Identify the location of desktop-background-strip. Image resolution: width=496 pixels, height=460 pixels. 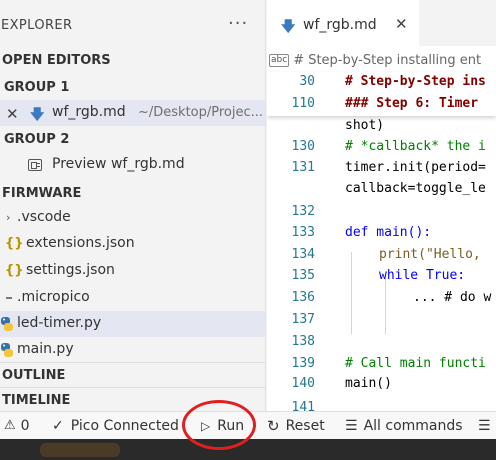
(248, 449).